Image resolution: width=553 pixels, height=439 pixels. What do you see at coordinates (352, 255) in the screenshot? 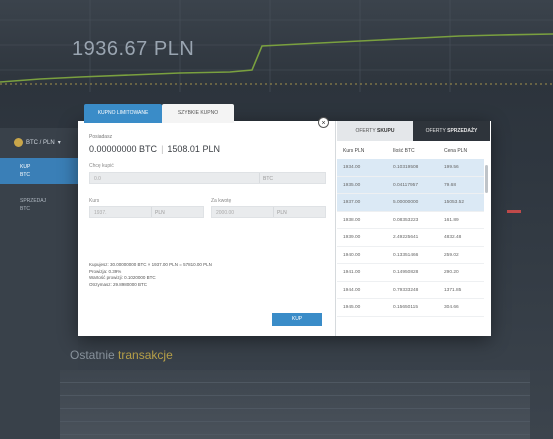
I see `table-cell: 1940.00` at bounding box center [352, 255].